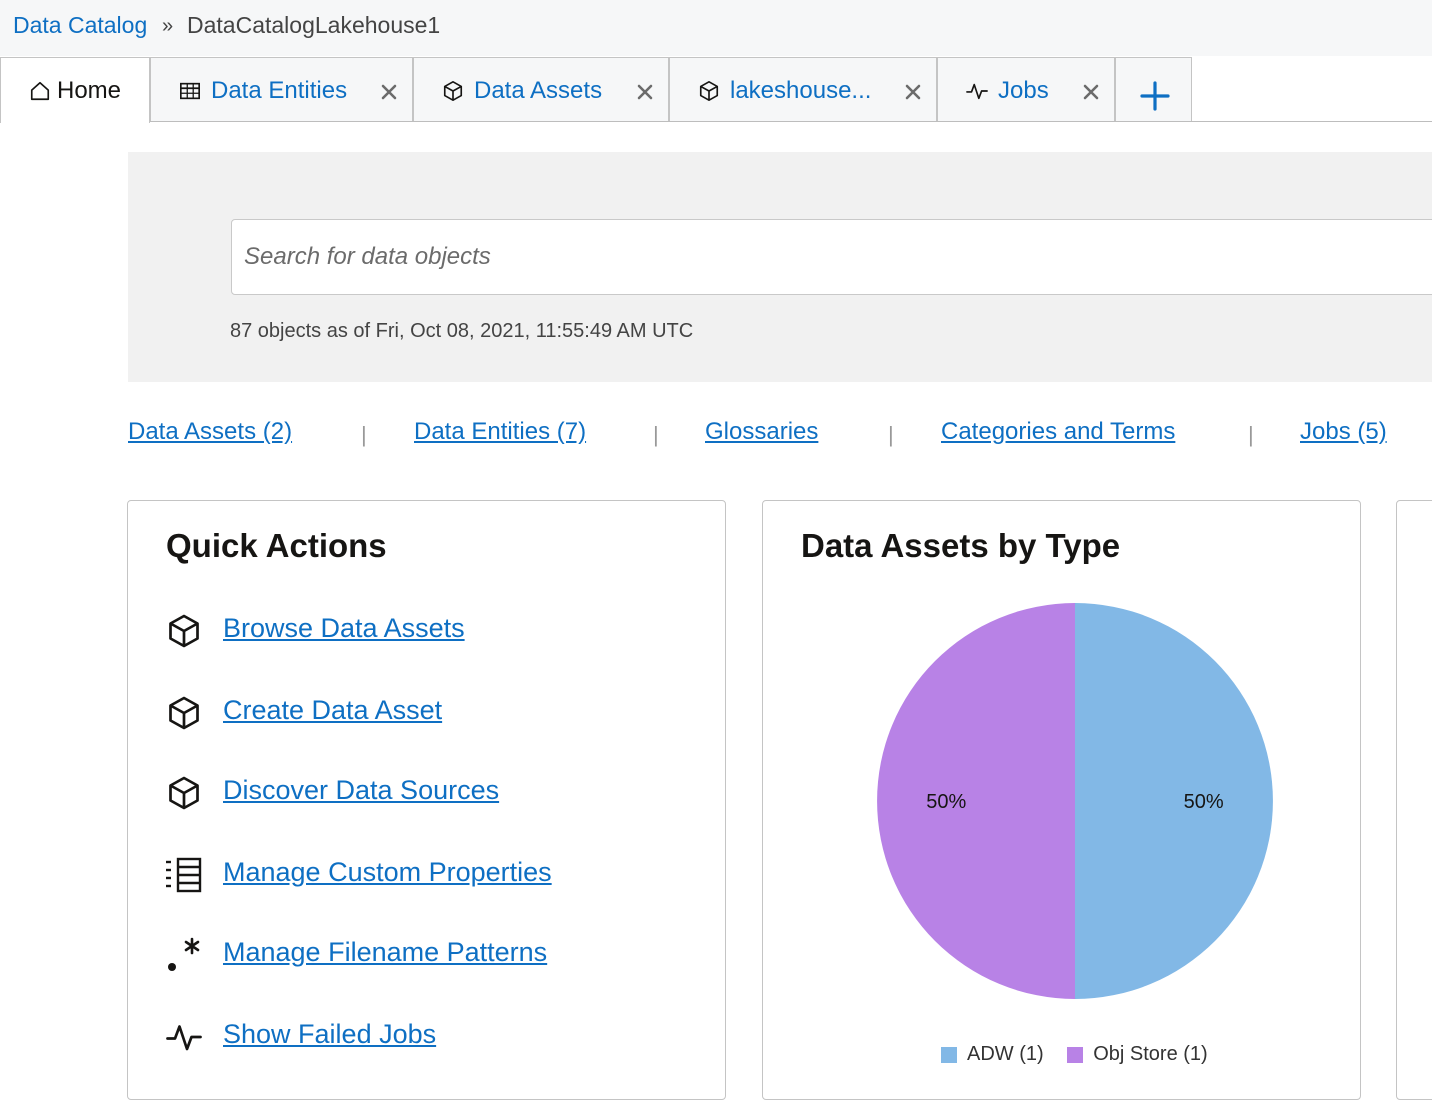 Image resolution: width=1432 pixels, height=1100 pixels. What do you see at coordinates (949, 1054) in the screenshot?
I see `legend-swatch-adw` at bounding box center [949, 1054].